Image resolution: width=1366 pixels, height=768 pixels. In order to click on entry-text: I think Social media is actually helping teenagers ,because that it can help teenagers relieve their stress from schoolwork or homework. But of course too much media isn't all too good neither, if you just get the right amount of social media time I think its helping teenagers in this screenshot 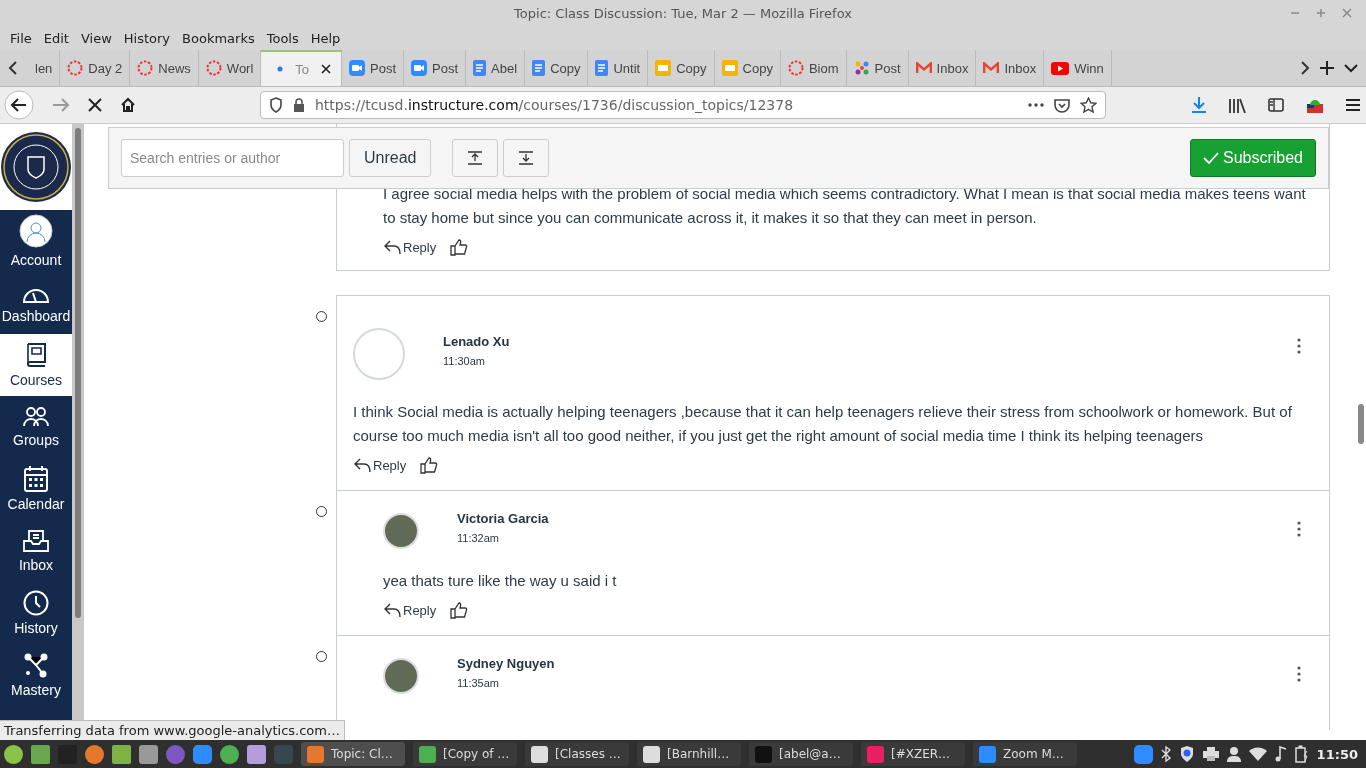, I will do `click(823, 424)`.